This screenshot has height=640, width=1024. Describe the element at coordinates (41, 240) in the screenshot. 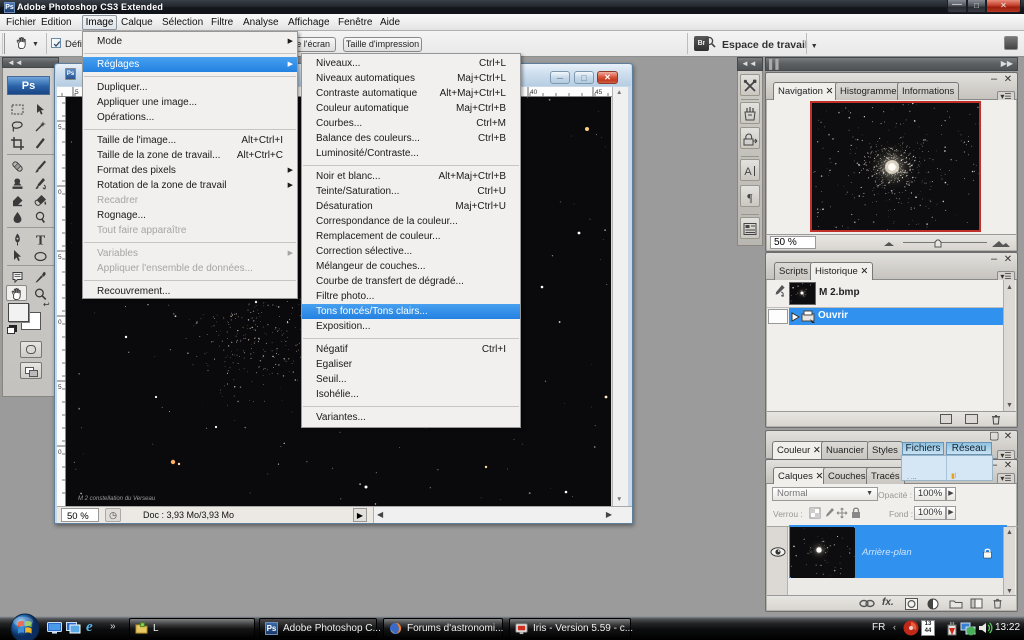

I see `svg-text: T` at that location.